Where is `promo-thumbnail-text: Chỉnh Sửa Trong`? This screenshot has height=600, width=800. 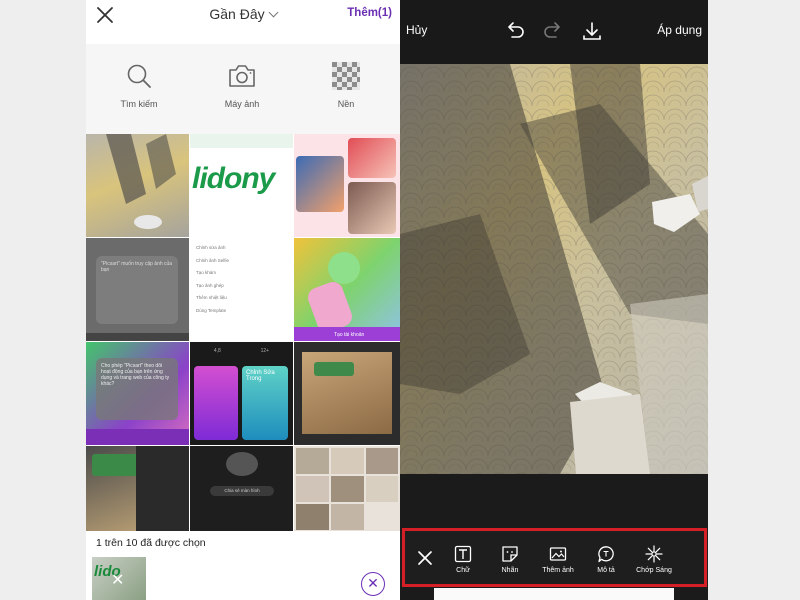
promo-thumbnail-text: Chỉnh Sửa Trong is located at coordinates (265, 403).